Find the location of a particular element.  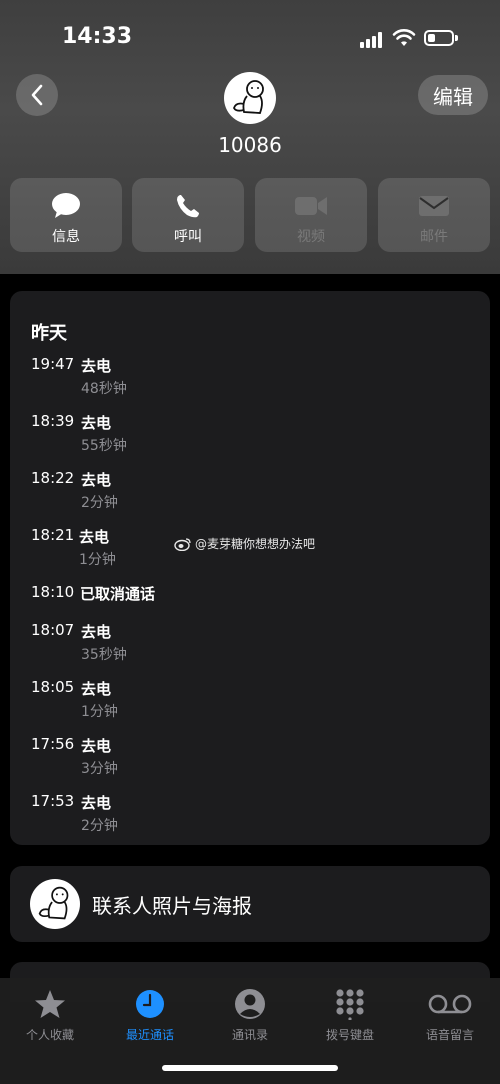

watermark: @麦芽糖你想想办法吧 is located at coordinates (244, 543).